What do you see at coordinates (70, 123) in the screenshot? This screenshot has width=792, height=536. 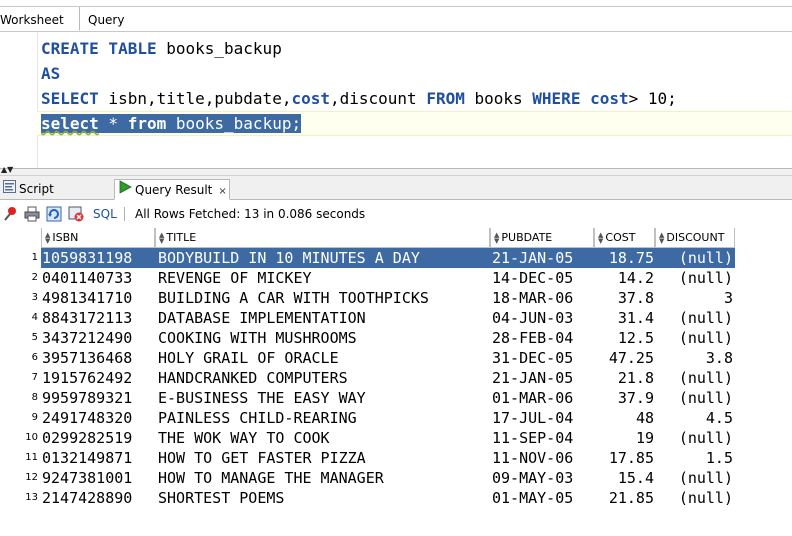 I see `code-keyword: select` at bounding box center [70, 123].